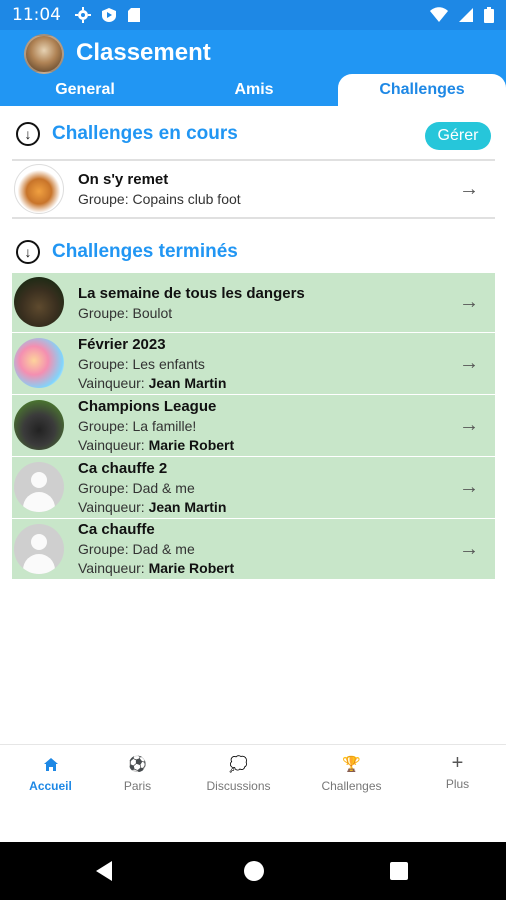  Describe the element at coordinates (238, 786) in the screenshot. I see `nav-label: Discussions` at that location.